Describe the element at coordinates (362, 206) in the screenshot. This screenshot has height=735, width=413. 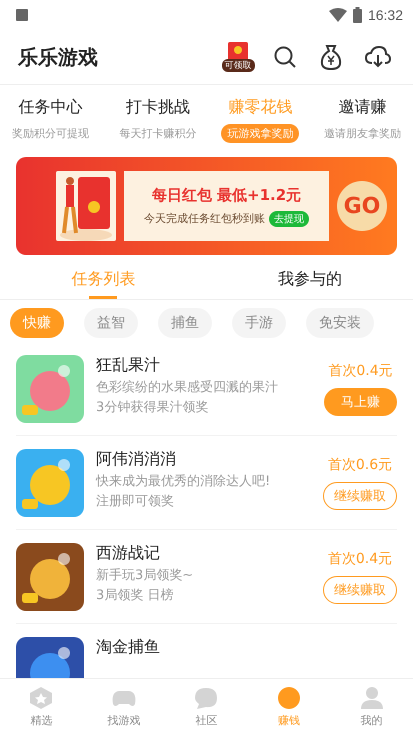
I see `go-bubble: GO` at that location.